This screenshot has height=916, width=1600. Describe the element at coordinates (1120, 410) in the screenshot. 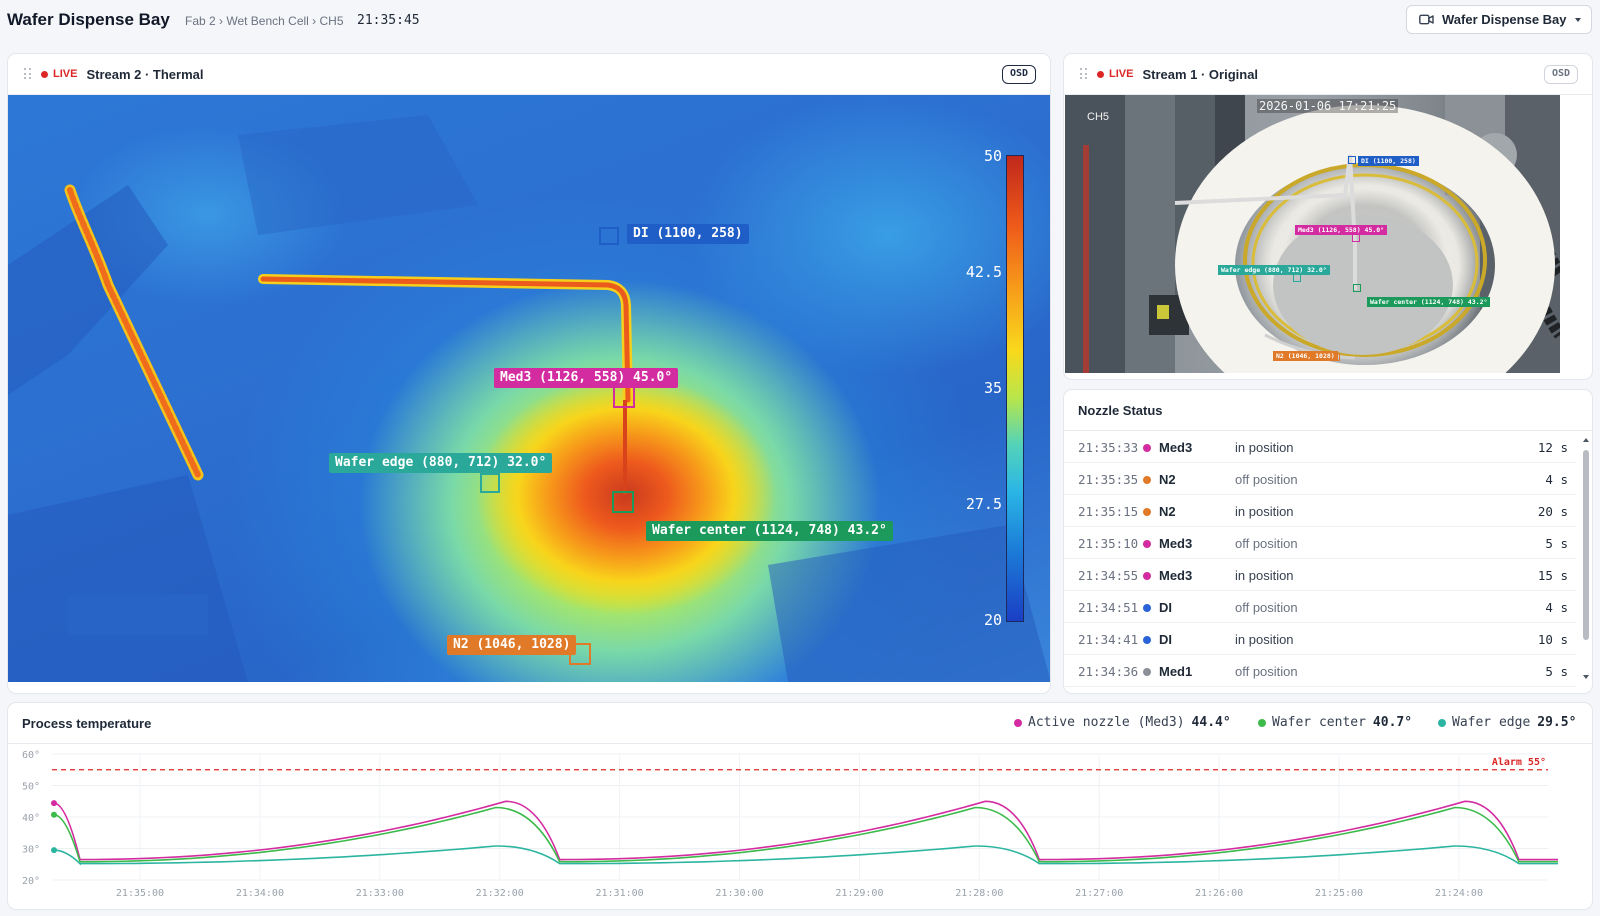

I see `nozzle-status-title: Nozzle Status` at that location.